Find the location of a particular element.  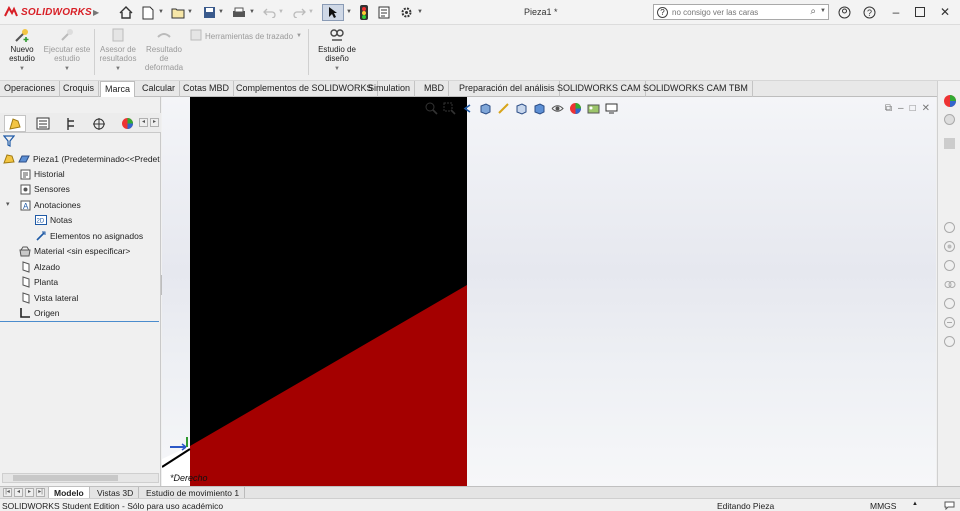

restore-icon is located at coordinates (920, 12).